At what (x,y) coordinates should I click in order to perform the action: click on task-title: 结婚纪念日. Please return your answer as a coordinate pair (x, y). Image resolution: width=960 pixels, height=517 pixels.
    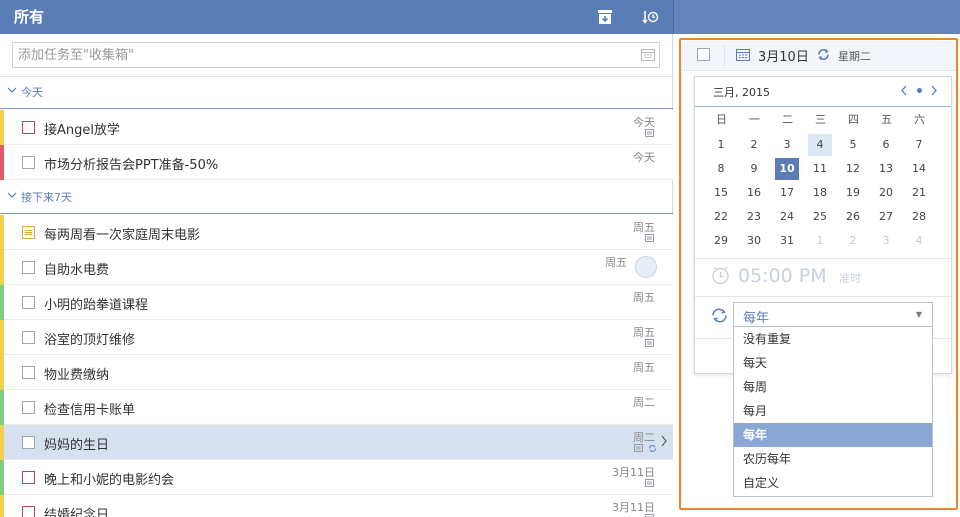
    Looking at the image, I should click on (76, 510).